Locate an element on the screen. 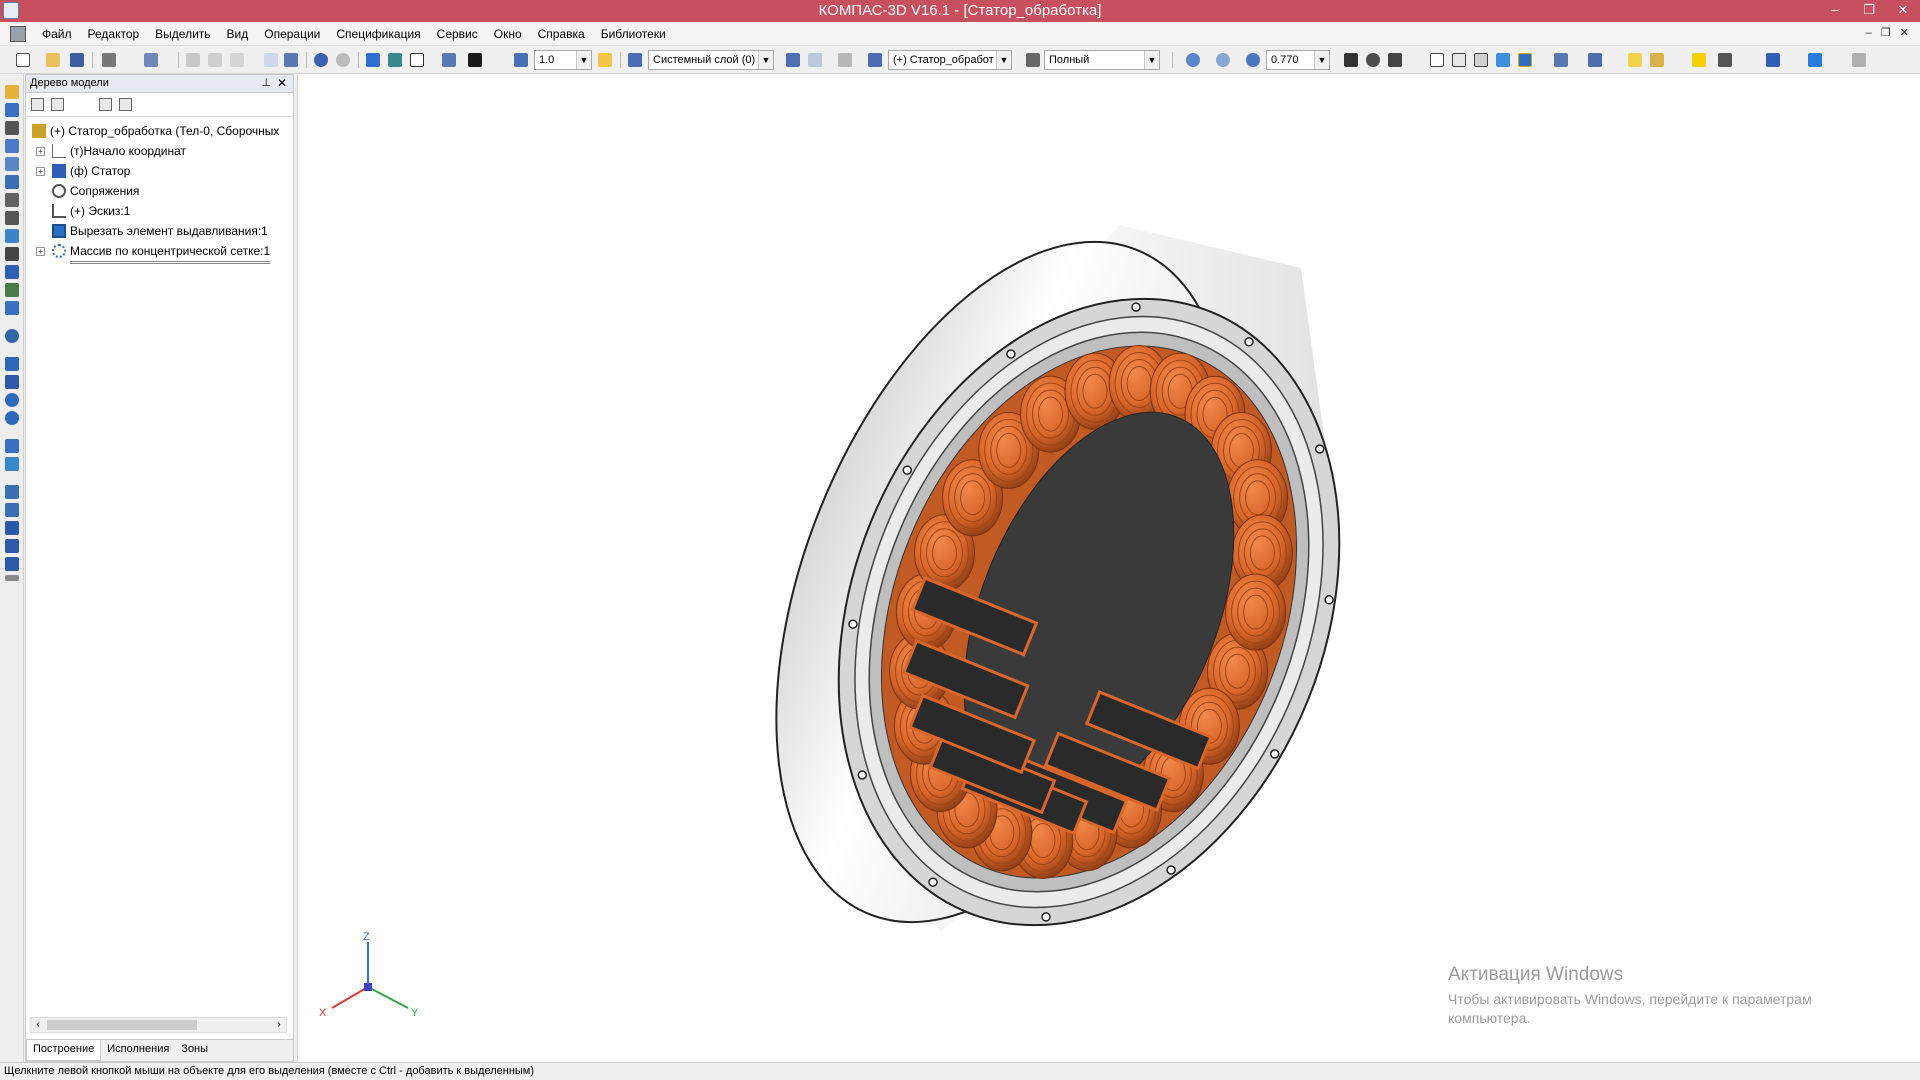 The width and height of the screenshot is (1920, 1080). snap-icon is located at coordinates (605, 60).